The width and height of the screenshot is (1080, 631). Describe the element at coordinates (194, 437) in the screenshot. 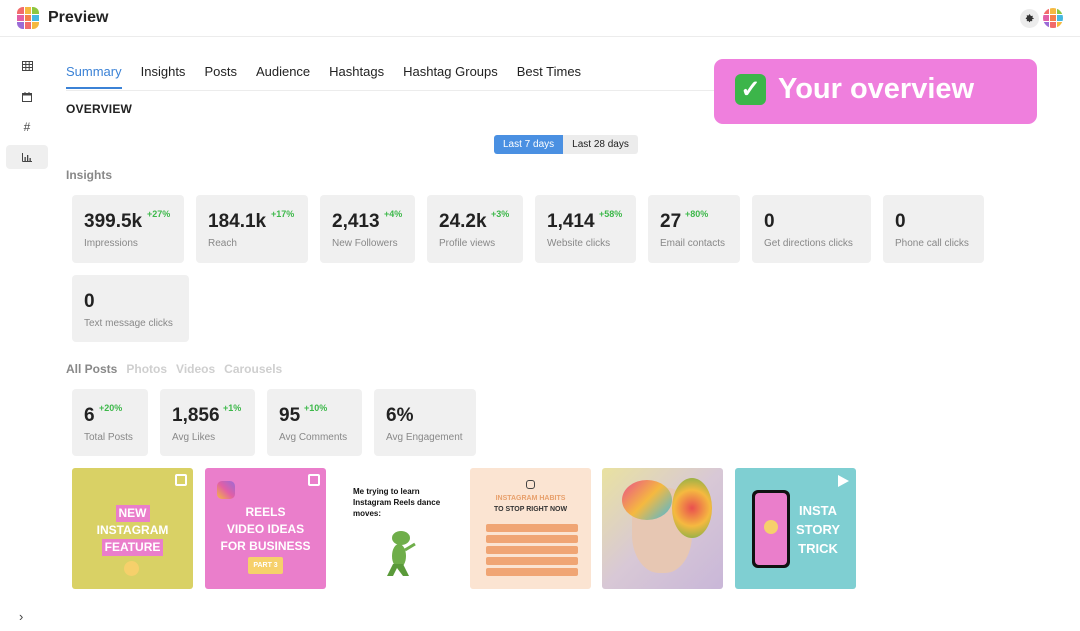

I see `stat-label: Avg Likes` at that location.